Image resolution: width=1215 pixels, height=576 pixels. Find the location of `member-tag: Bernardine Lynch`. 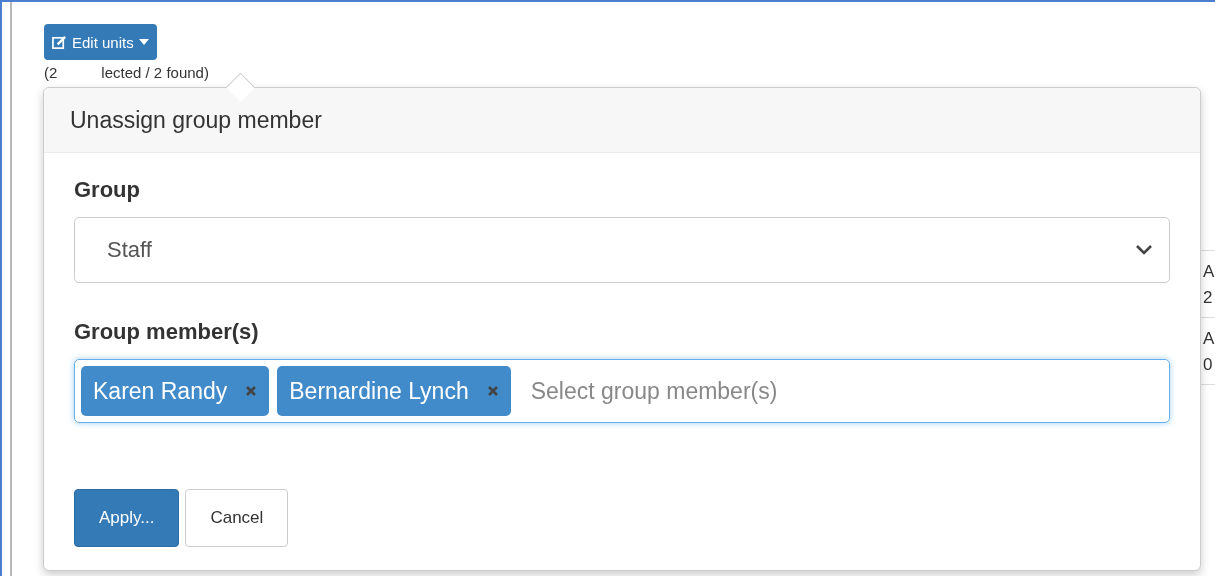

member-tag: Bernardine Lynch is located at coordinates (394, 391).